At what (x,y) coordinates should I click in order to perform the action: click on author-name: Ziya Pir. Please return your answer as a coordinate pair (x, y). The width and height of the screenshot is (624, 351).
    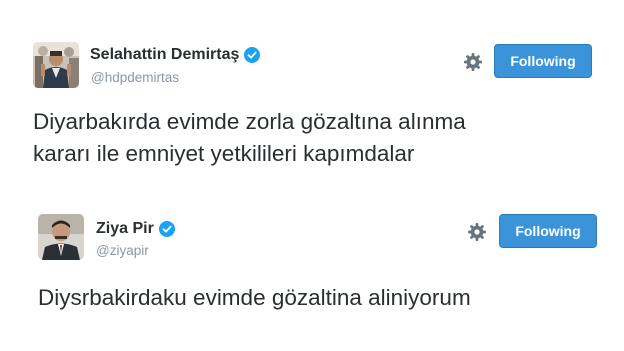
    Looking at the image, I should click on (135, 229).